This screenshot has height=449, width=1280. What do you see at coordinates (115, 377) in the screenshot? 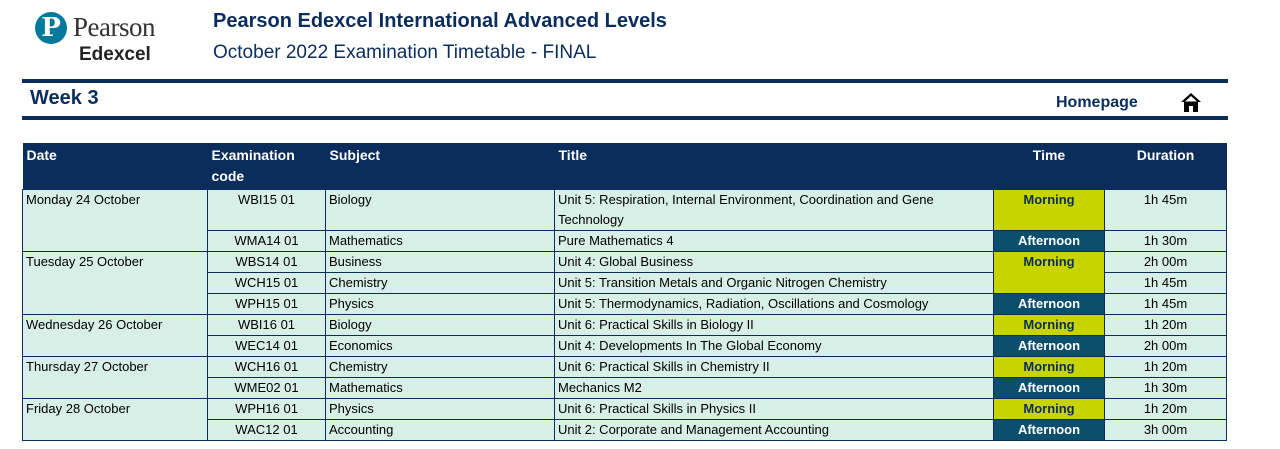
I see `date-cell: Thursday 27 October` at bounding box center [115, 377].